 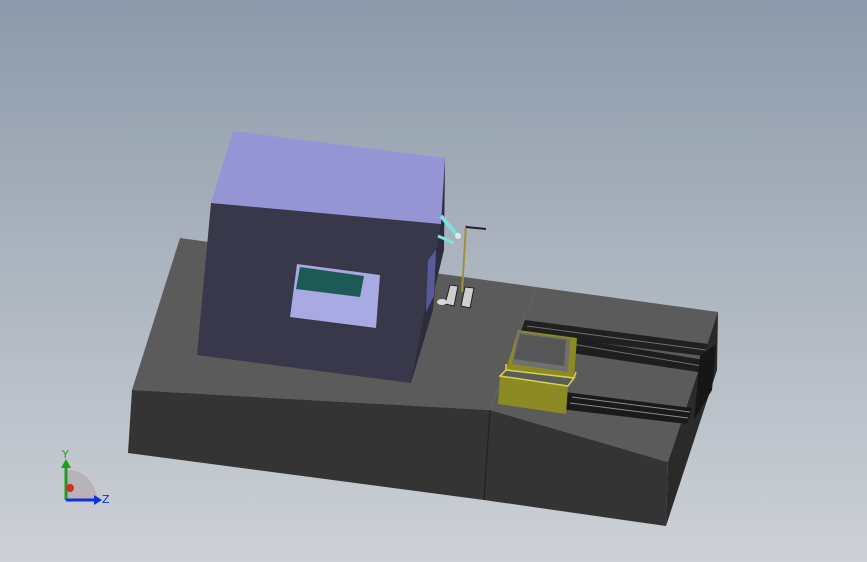 I want to click on front-window, so click(x=335, y=296).